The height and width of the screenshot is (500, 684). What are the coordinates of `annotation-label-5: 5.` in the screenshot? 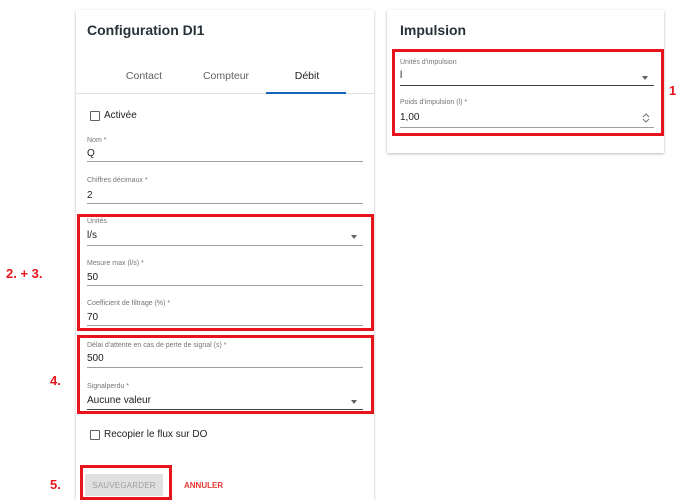 It's located at (55, 484).